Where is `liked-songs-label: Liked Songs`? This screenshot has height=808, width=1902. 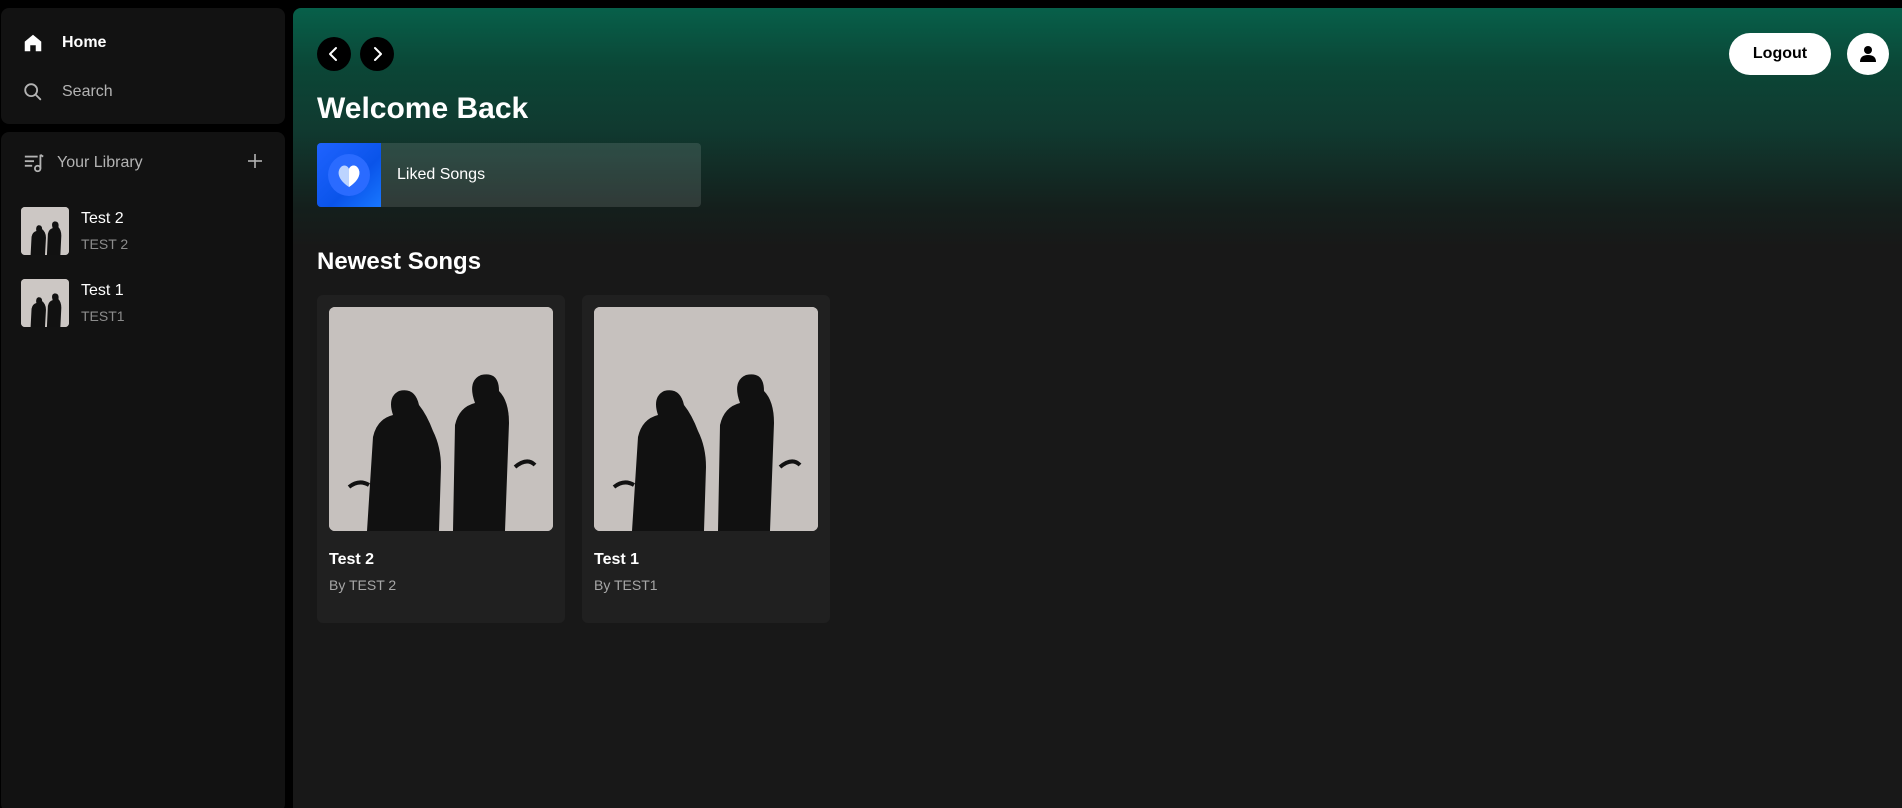 liked-songs-label: Liked Songs is located at coordinates (441, 174).